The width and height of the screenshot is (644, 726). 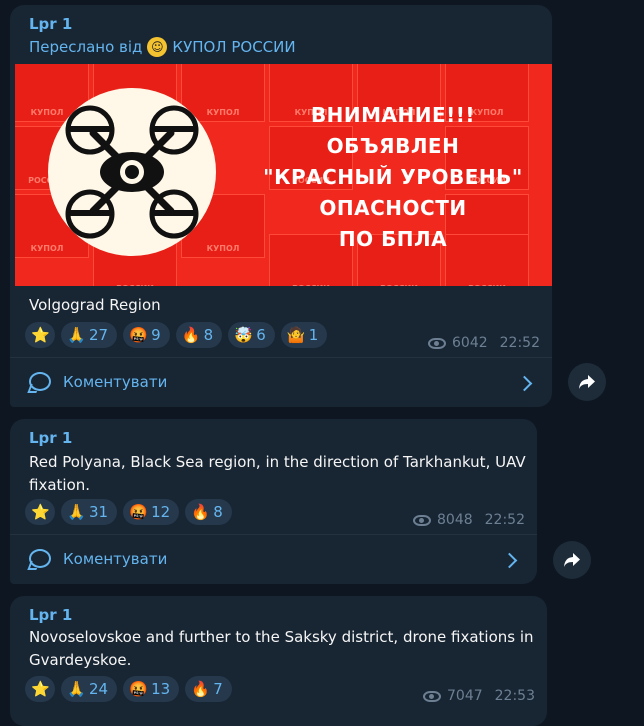 I want to click on reactions-row: ⭐ 🙏 27 🤬 9 🔥 8 🤯 6 🤷 1, so click(x=176, y=335).